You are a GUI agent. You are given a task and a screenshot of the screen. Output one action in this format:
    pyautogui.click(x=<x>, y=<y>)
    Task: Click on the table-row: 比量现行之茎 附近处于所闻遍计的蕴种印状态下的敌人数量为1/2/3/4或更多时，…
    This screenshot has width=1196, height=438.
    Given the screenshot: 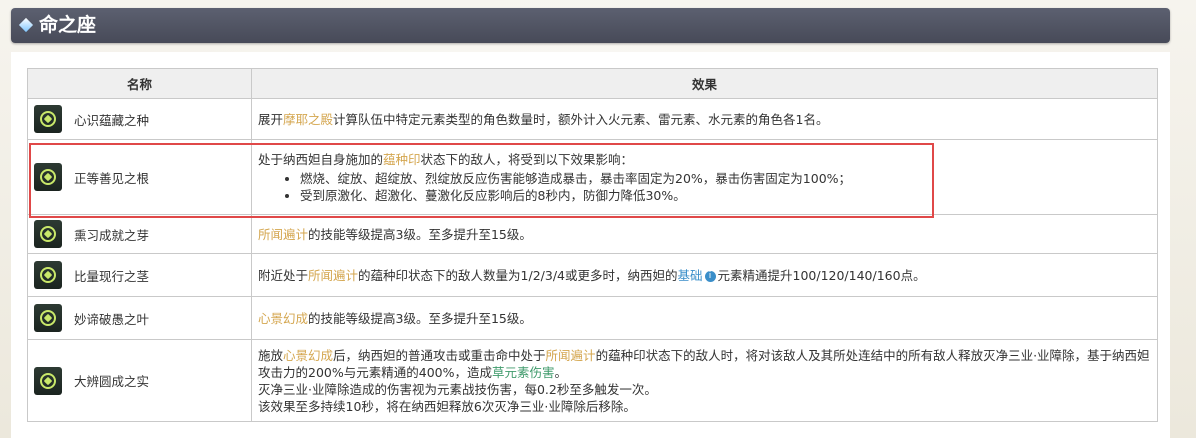 What is the action you would take?
    pyautogui.click(x=592, y=275)
    